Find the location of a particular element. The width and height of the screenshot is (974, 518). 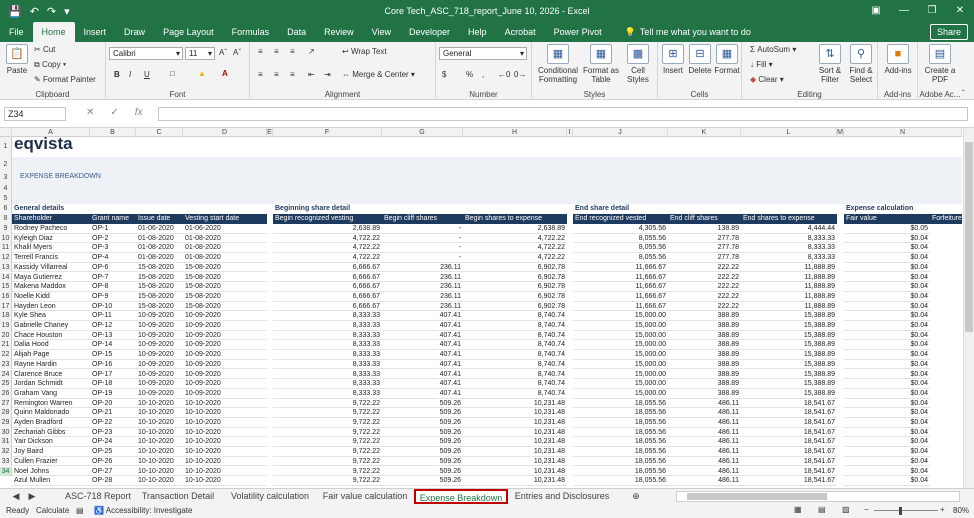

table-cell: 15,000.00 is located at coordinates (620, 384).